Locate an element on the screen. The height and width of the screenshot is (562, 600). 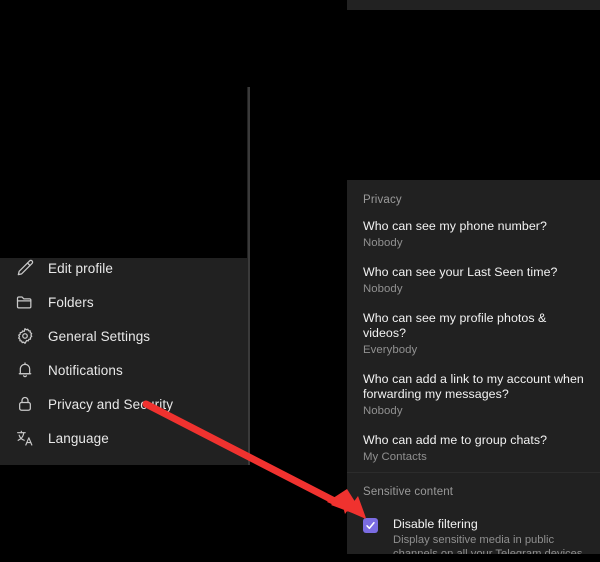
top-chrome-strip is located at coordinates (473, 5).